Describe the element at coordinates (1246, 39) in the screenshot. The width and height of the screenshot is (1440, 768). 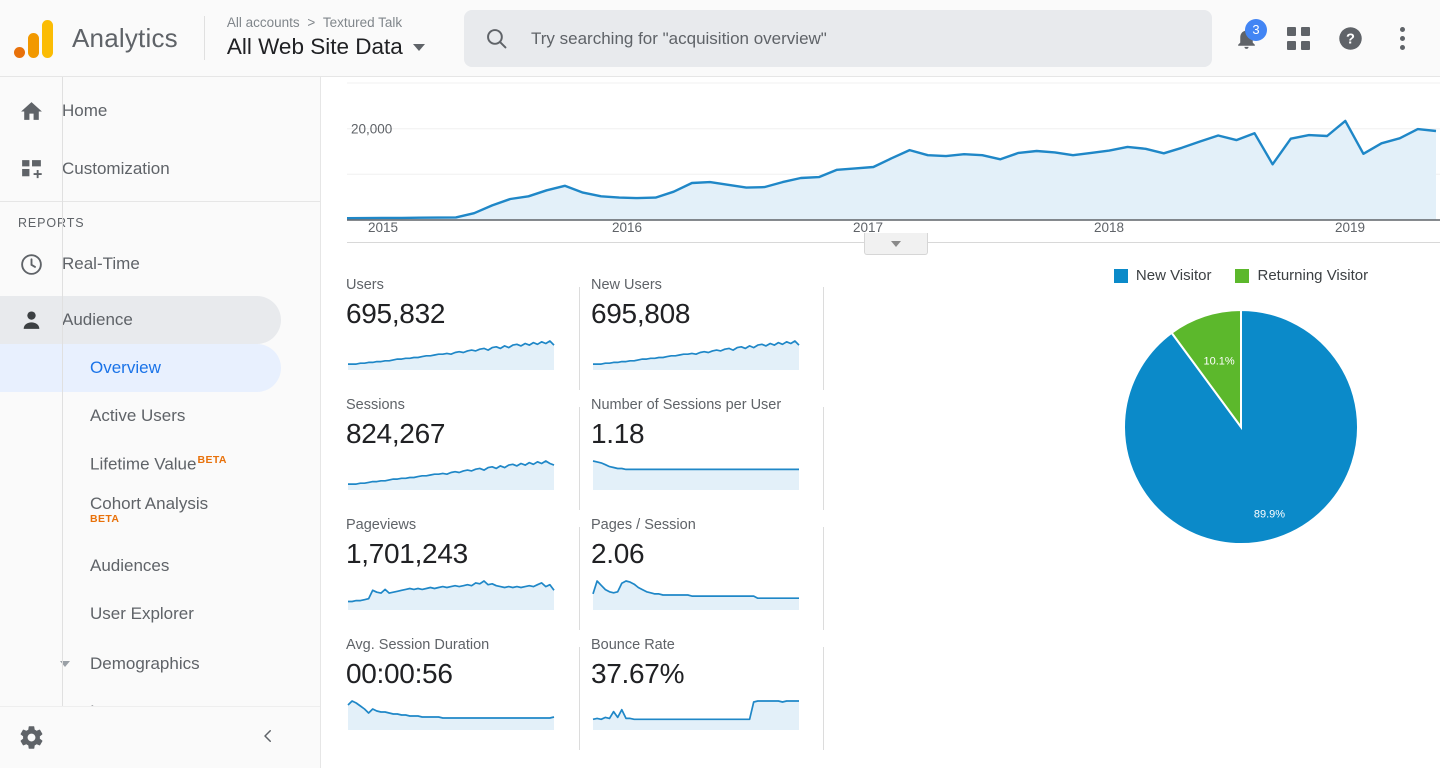
I see `notifications-button: 3` at that location.